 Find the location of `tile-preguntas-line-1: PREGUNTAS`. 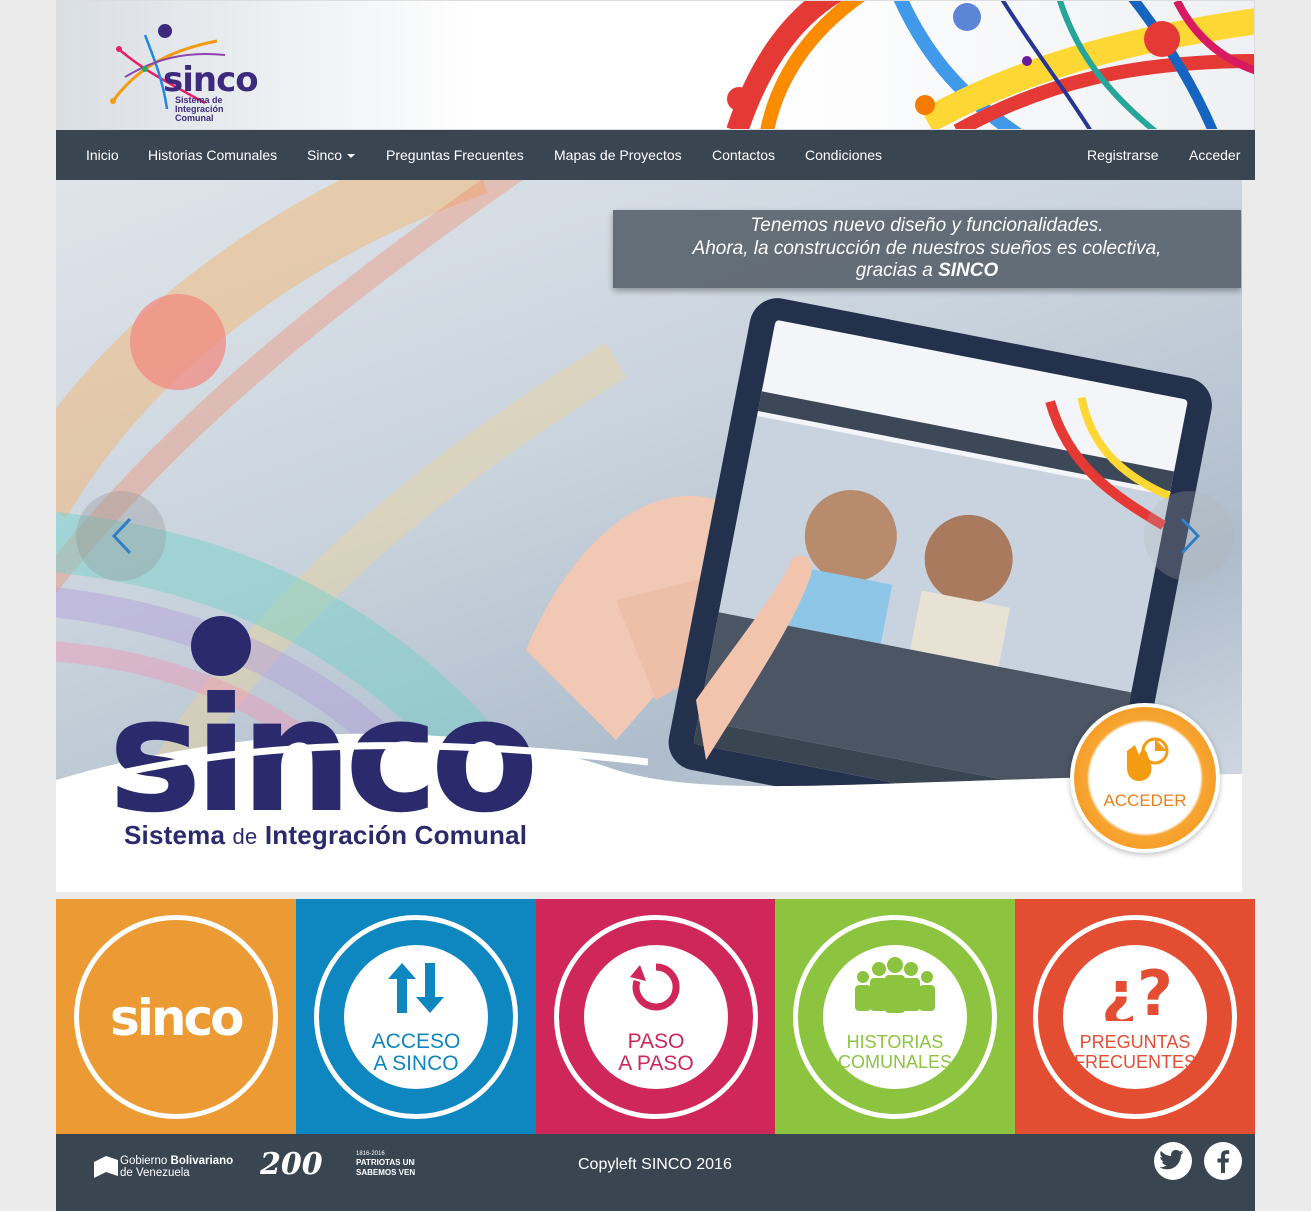

tile-preguntas-line-1: PREGUNTAS is located at coordinates (1135, 1042).